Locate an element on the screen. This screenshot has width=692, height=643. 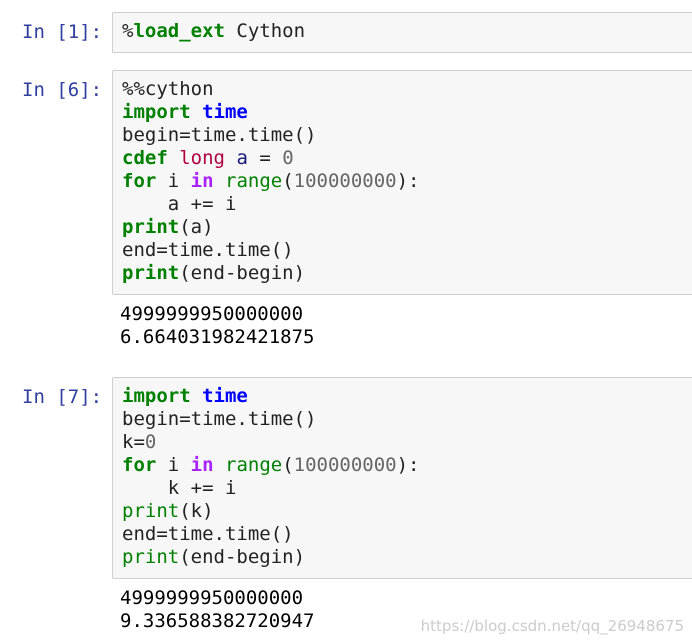
code-line: %%cython is located at coordinates (407, 89).